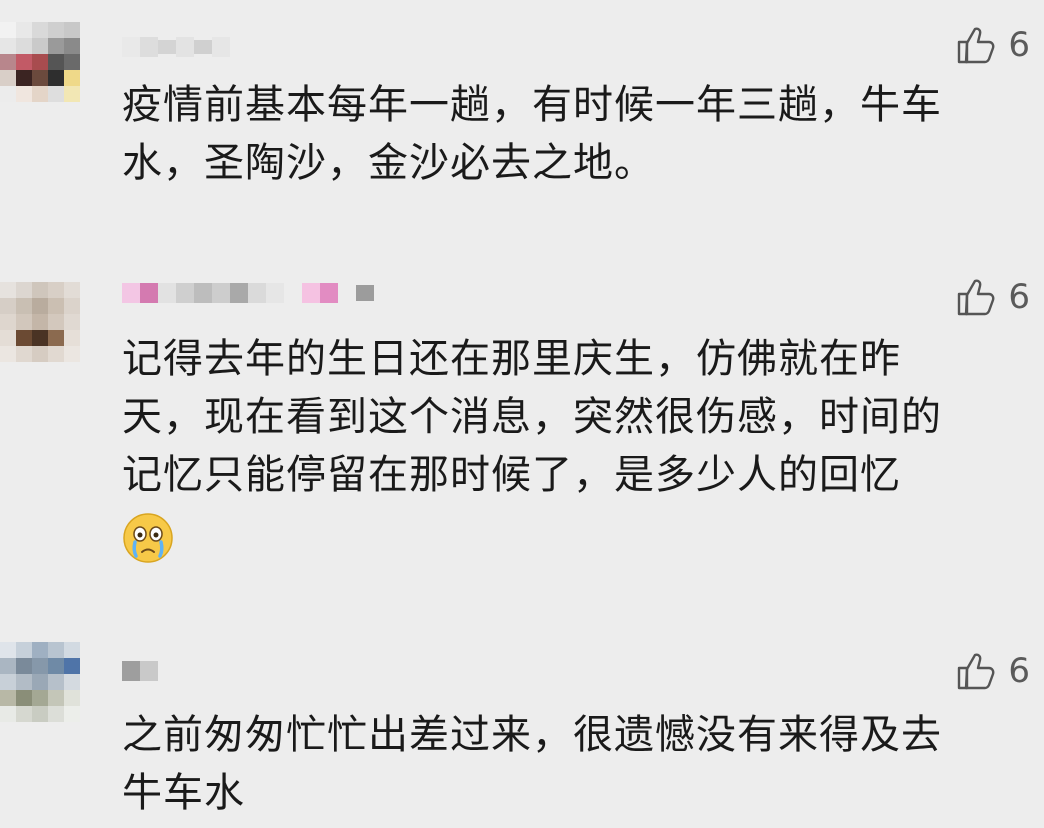 This screenshot has width=1044, height=828. I want to click on comment-text-line: 牛车水, so click(183, 793).